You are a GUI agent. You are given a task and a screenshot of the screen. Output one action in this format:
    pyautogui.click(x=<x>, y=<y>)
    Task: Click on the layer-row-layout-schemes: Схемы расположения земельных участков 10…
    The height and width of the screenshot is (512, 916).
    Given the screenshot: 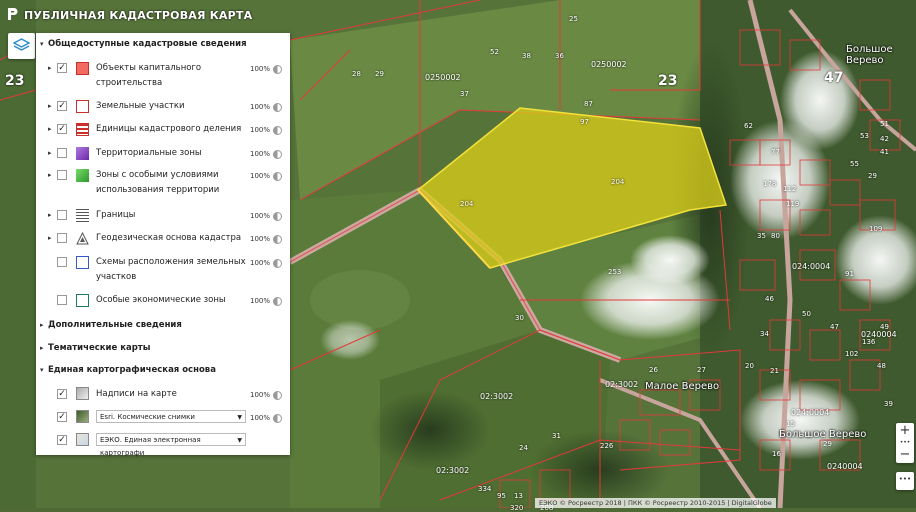 What is the action you would take?
    pyautogui.click(x=163, y=270)
    